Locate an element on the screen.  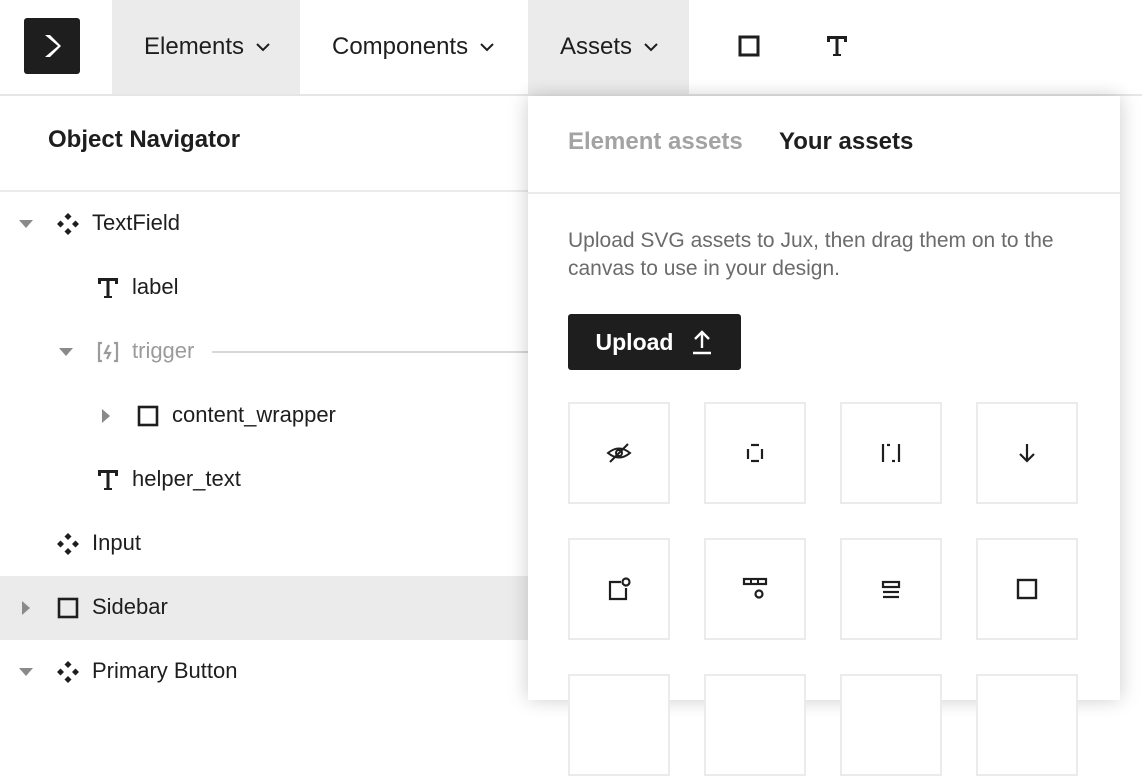
tree-row-label: trigger is located at coordinates (163, 350).